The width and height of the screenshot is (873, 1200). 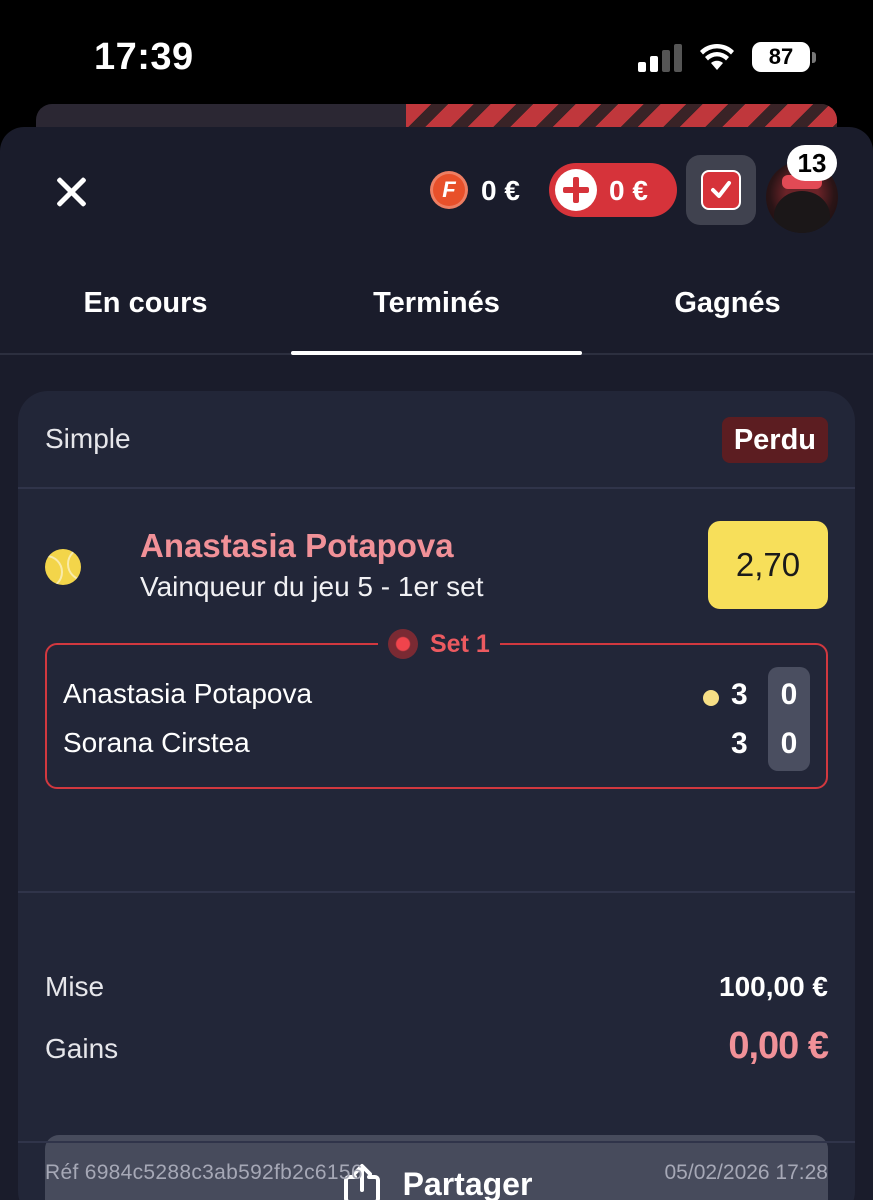 What do you see at coordinates (449, 190) in the screenshot?
I see `coin-icon: F` at bounding box center [449, 190].